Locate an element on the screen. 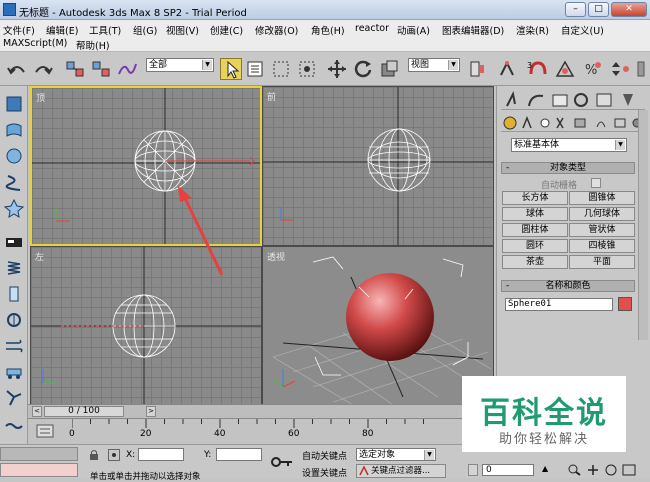  app-icon is located at coordinates (9, 9).